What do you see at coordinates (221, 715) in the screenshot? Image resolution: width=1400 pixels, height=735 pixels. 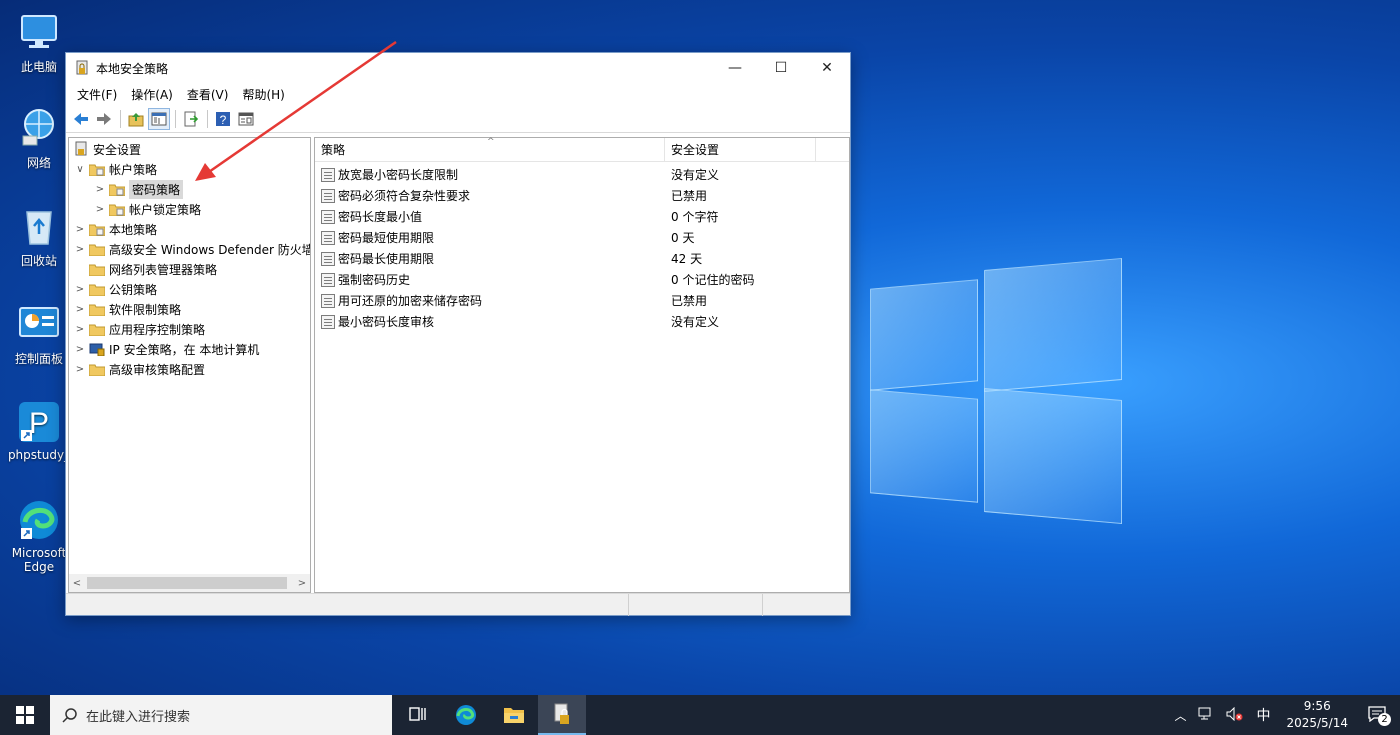 I see `taskbar-search-box: 在此键入进行搜索` at bounding box center [221, 715].